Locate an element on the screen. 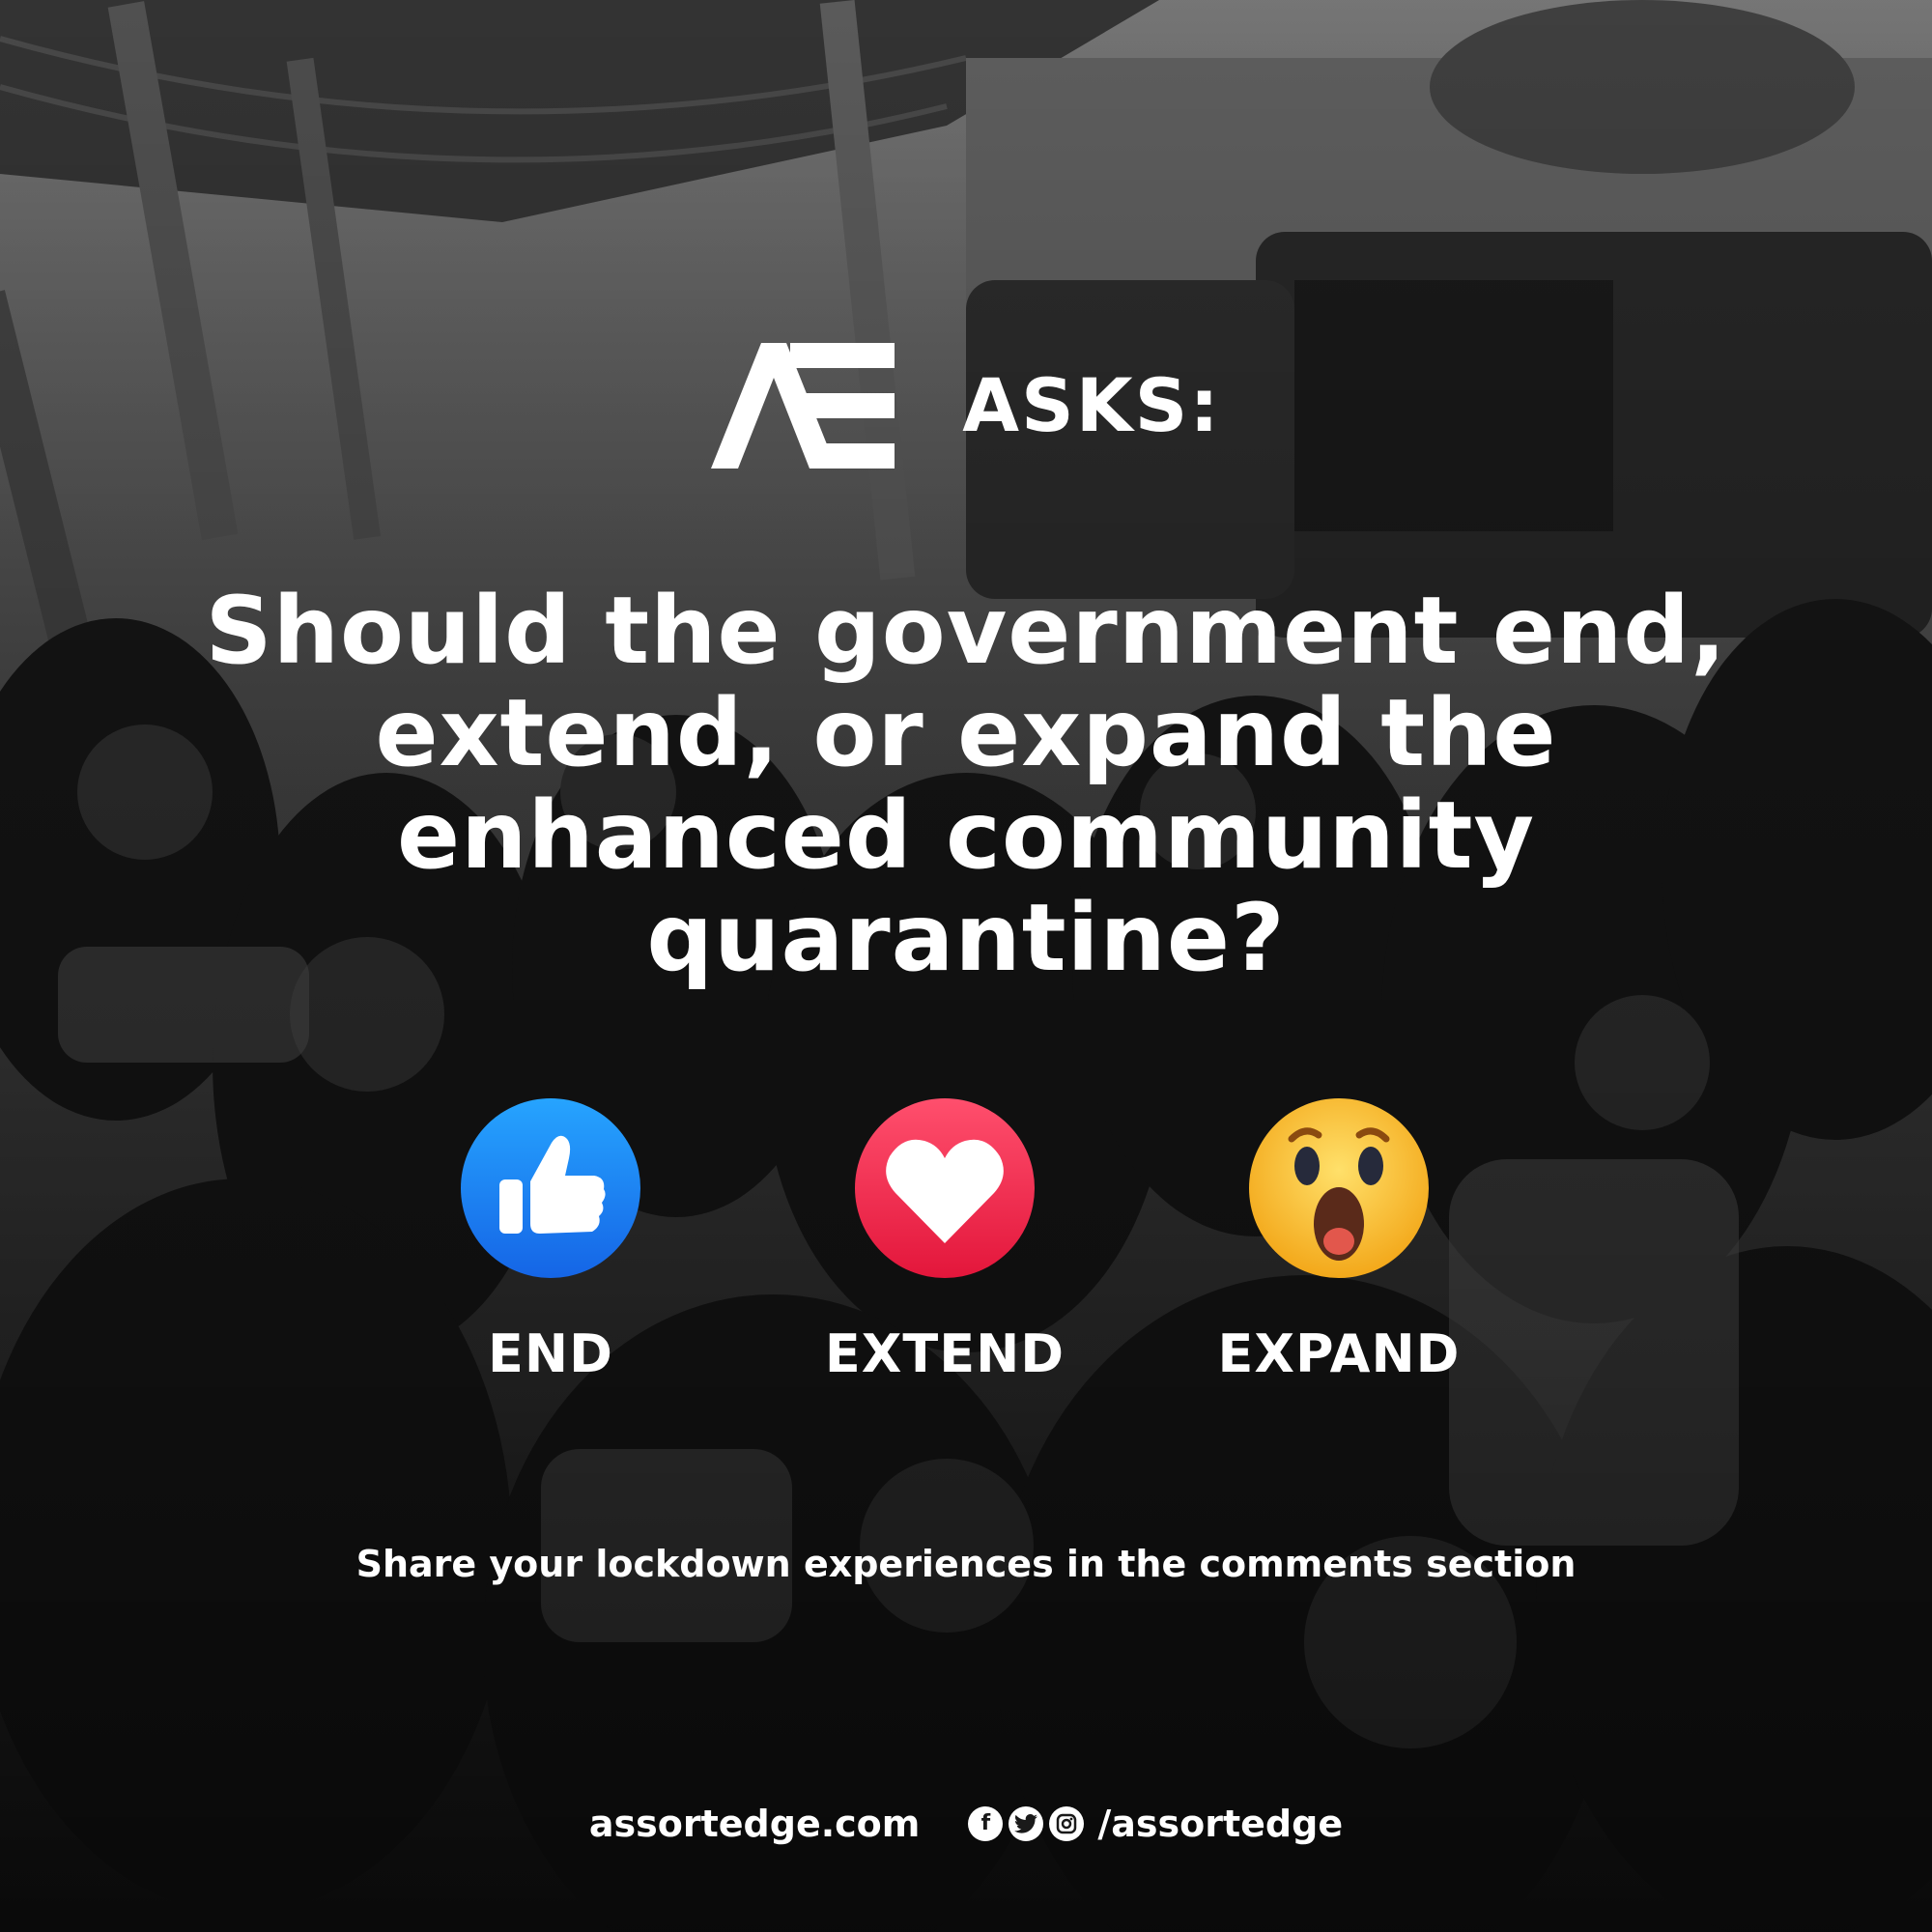  website-link: assortedge.com is located at coordinates (755, 1824).